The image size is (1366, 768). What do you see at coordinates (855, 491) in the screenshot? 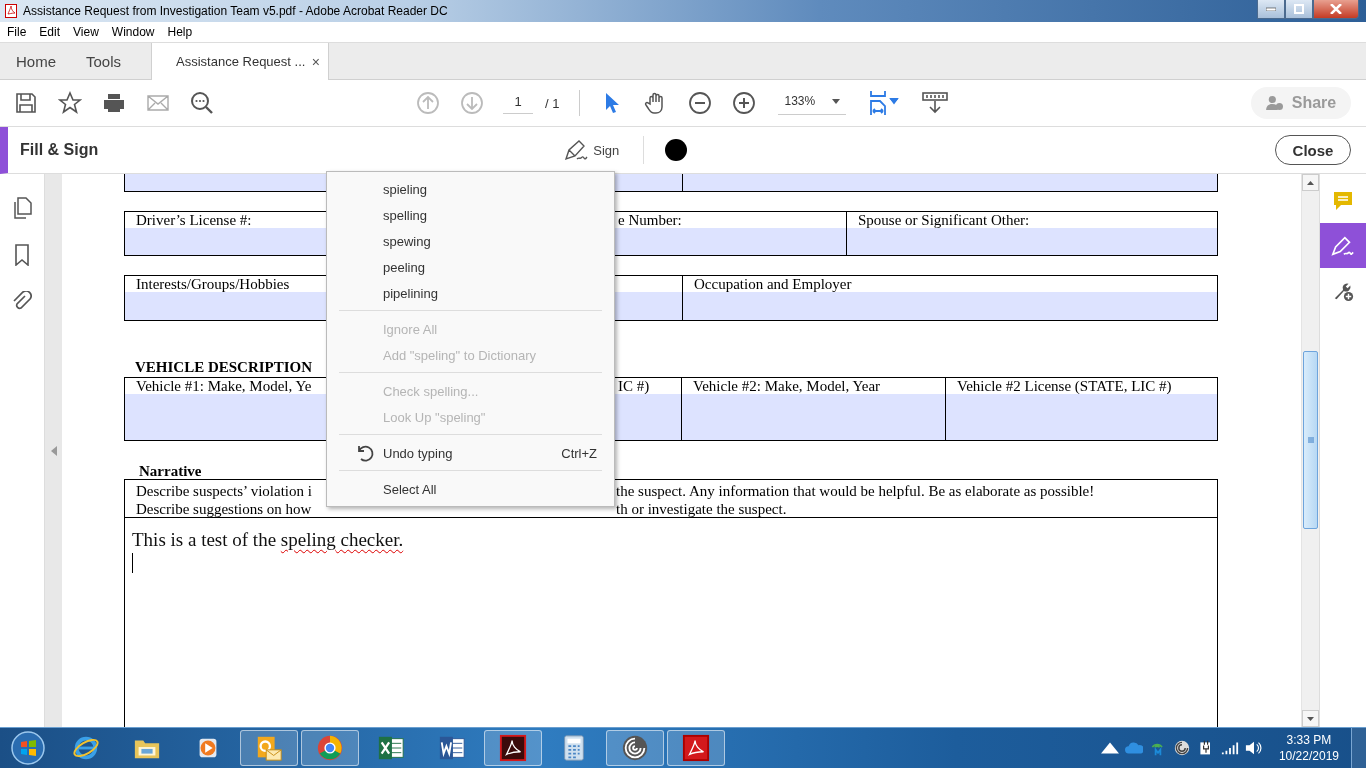
I see `instruction-text: the suspect. Any information that would be helpful. Be as elaborate as possible!` at bounding box center [855, 491].